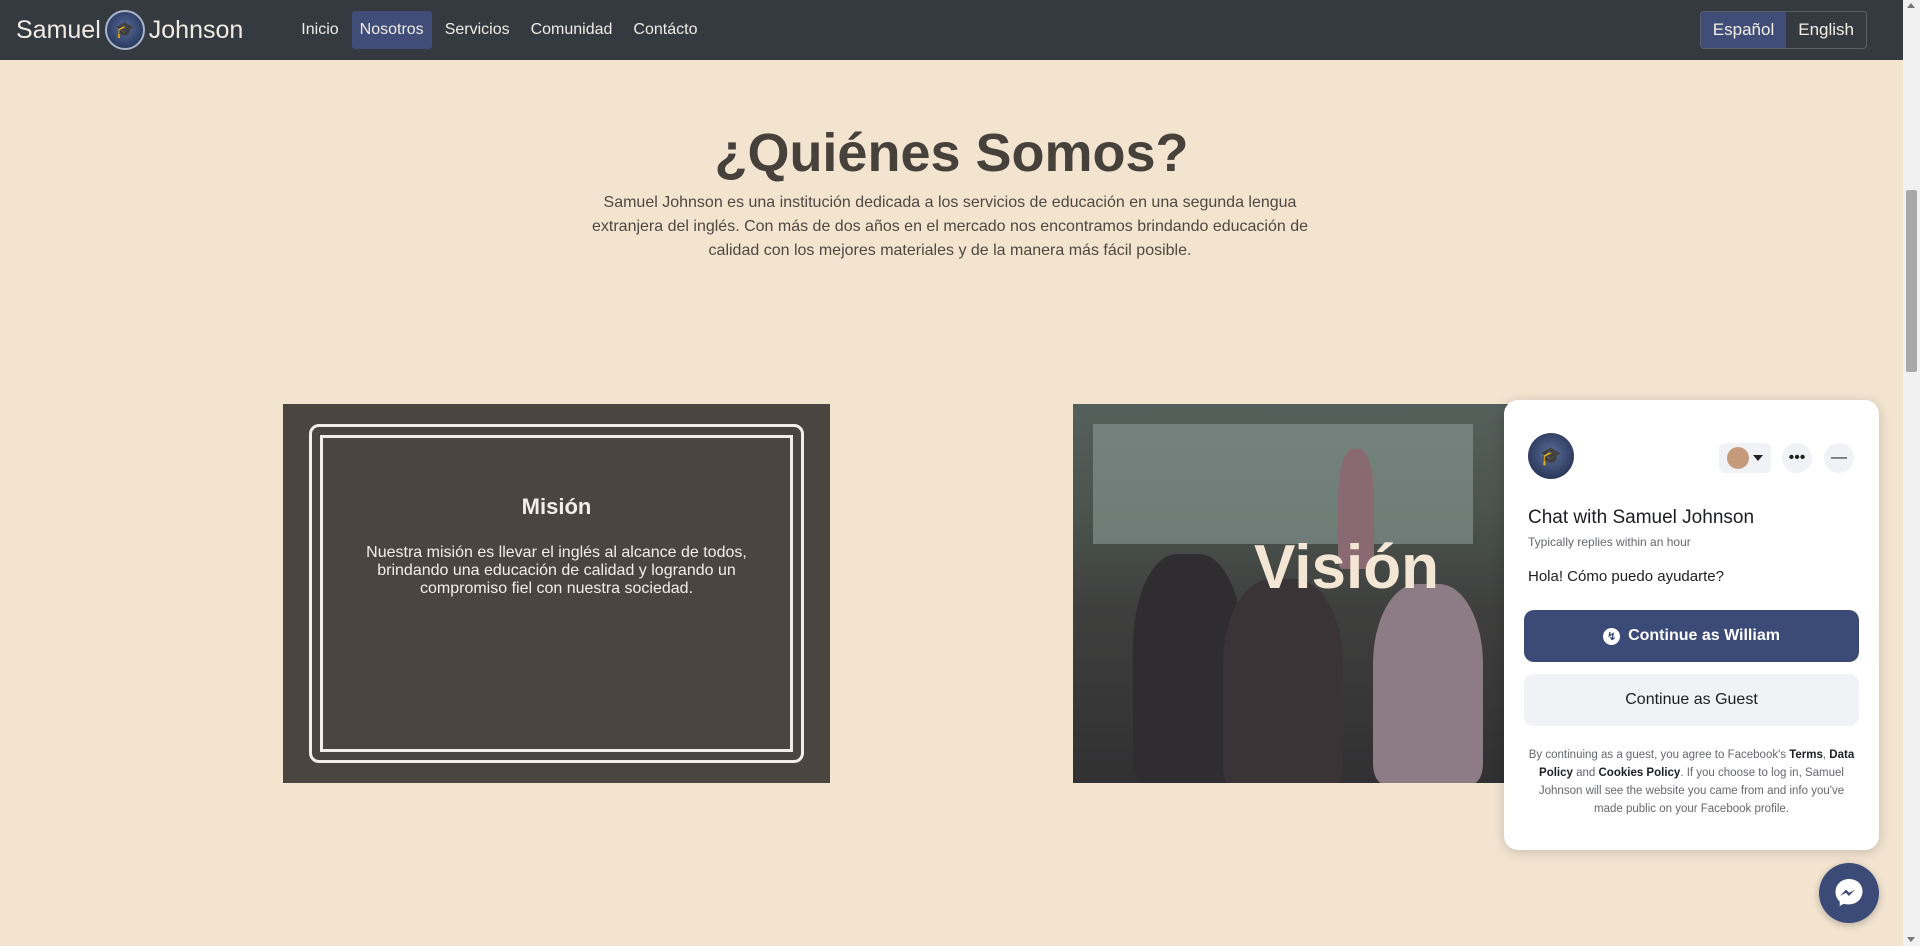 The image size is (1920, 946). I want to click on page-scrollbar, so click(1911, 473).